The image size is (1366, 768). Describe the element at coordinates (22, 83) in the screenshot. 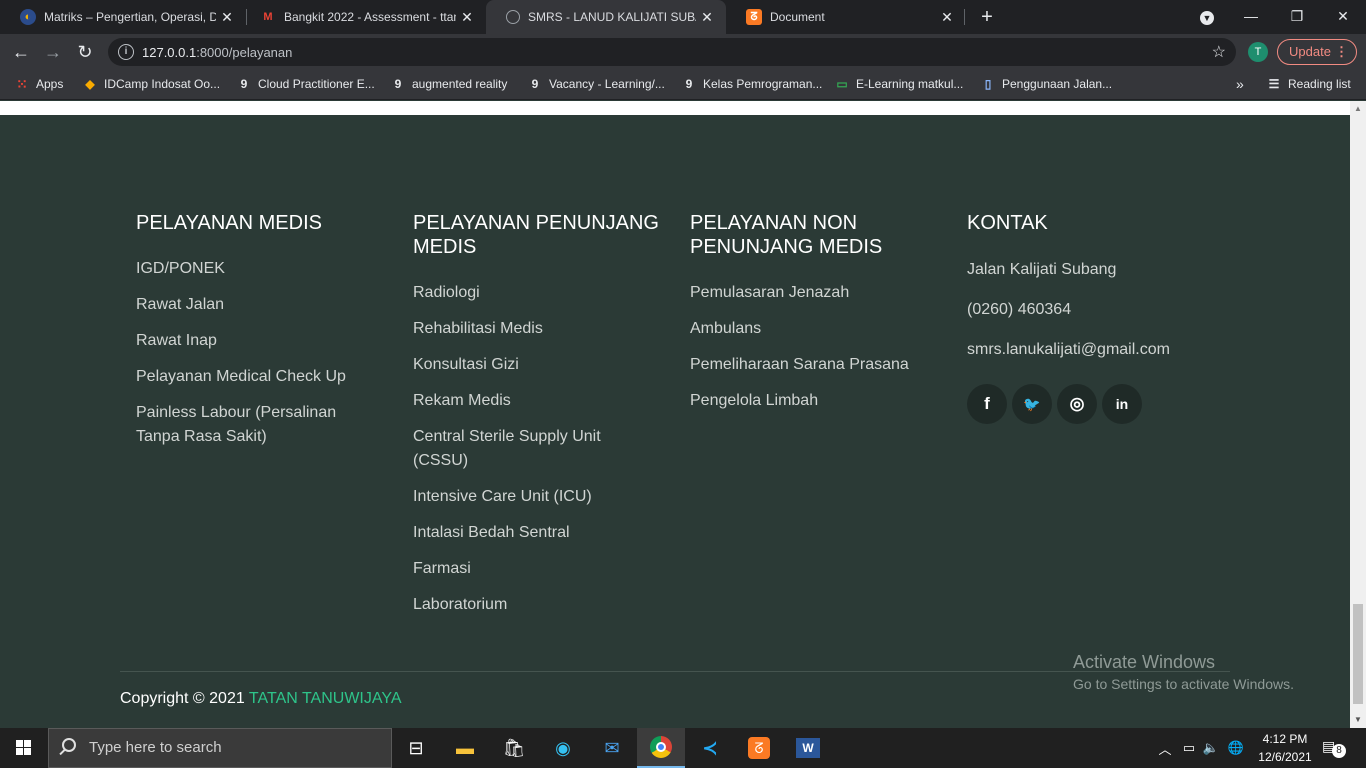

I see `apps-grid-icon: ⁙` at that location.